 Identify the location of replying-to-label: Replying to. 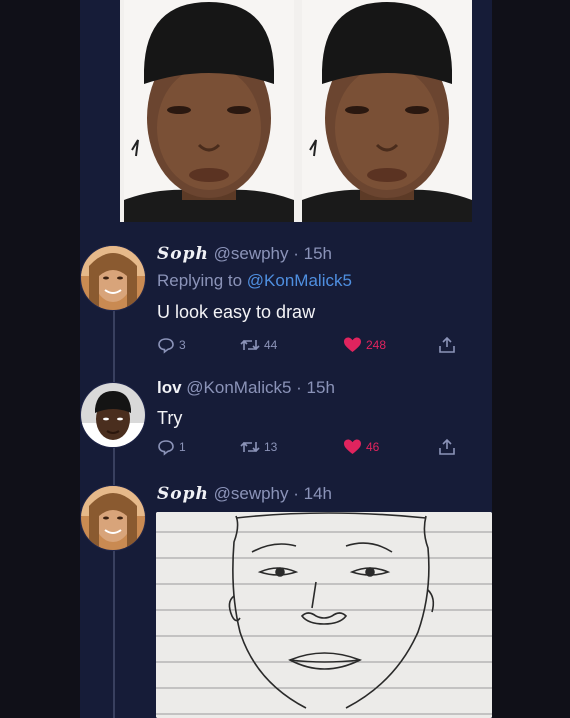
(200, 280).